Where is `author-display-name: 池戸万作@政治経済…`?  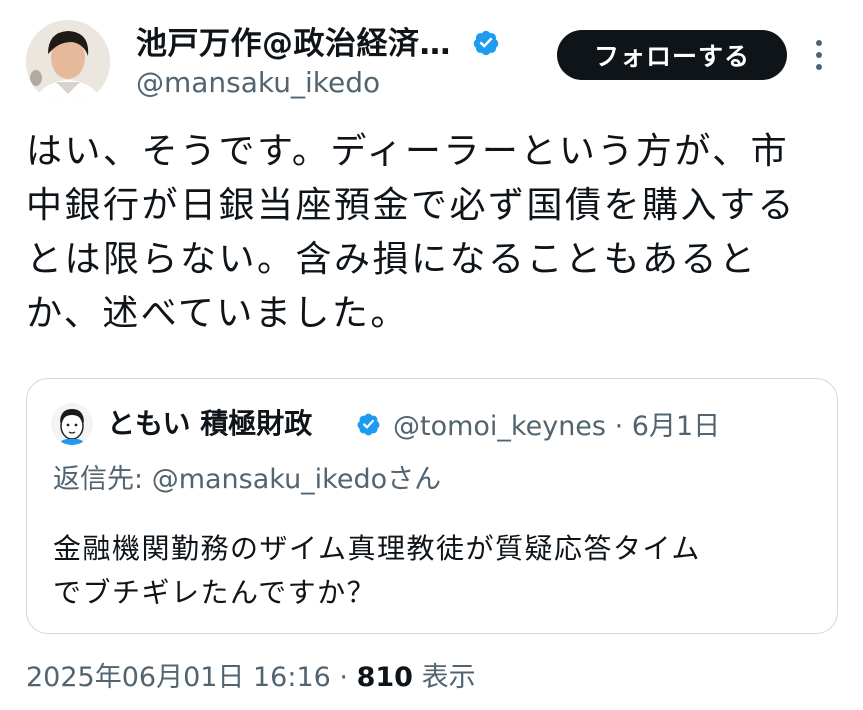
author-display-name: 池戸万作@政治経済… is located at coordinates (293, 40).